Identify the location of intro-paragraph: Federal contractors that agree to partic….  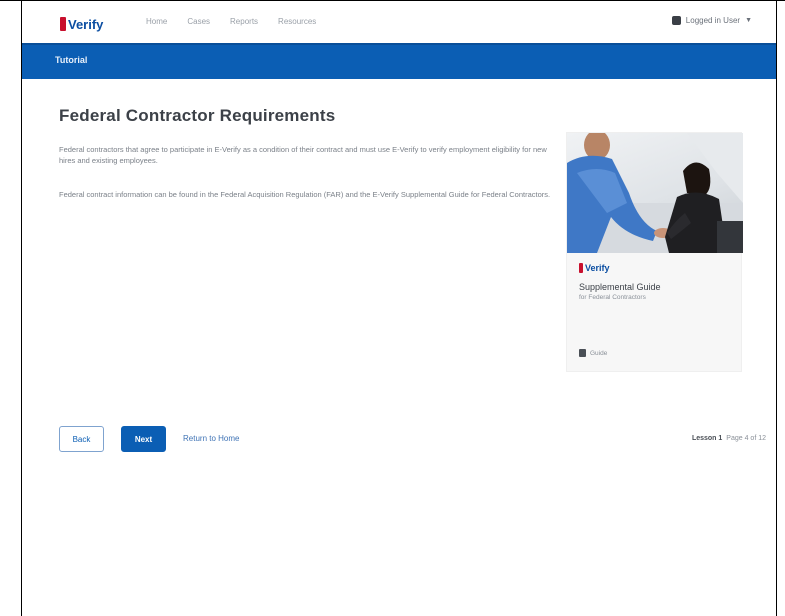
(303, 155).